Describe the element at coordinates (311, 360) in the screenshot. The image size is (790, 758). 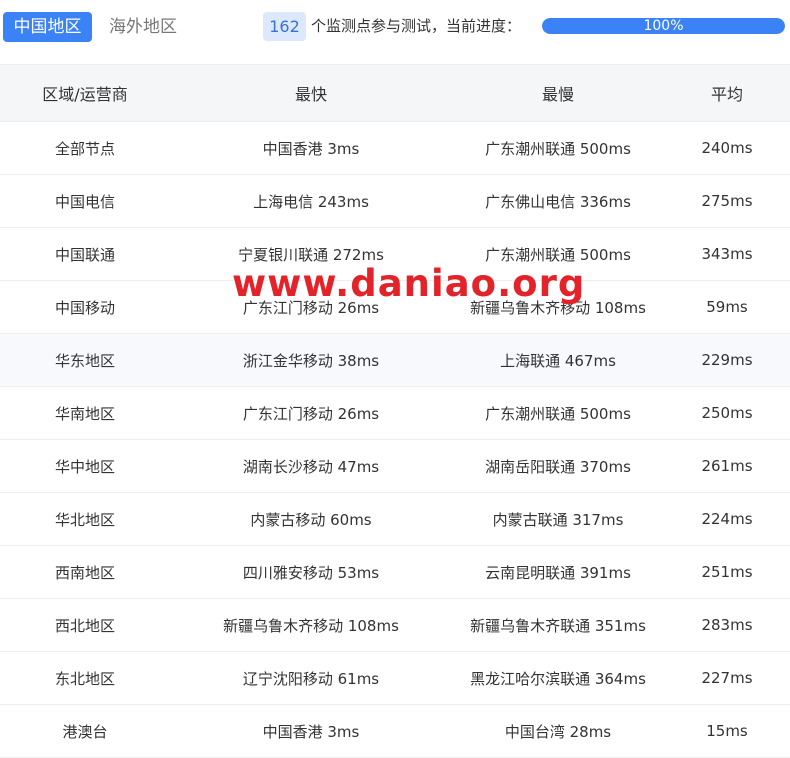
I see `cell-fastest: 浙江金华移动 38ms` at that location.